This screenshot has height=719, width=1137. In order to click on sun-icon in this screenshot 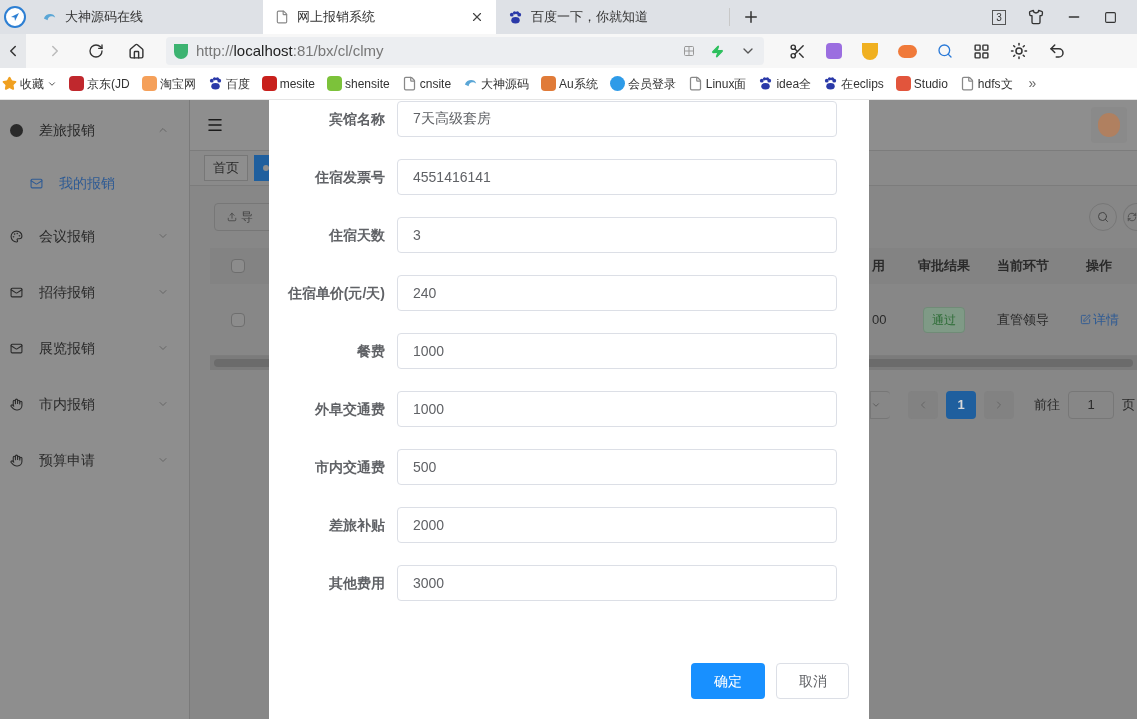, I will do `click(1019, 51)`.